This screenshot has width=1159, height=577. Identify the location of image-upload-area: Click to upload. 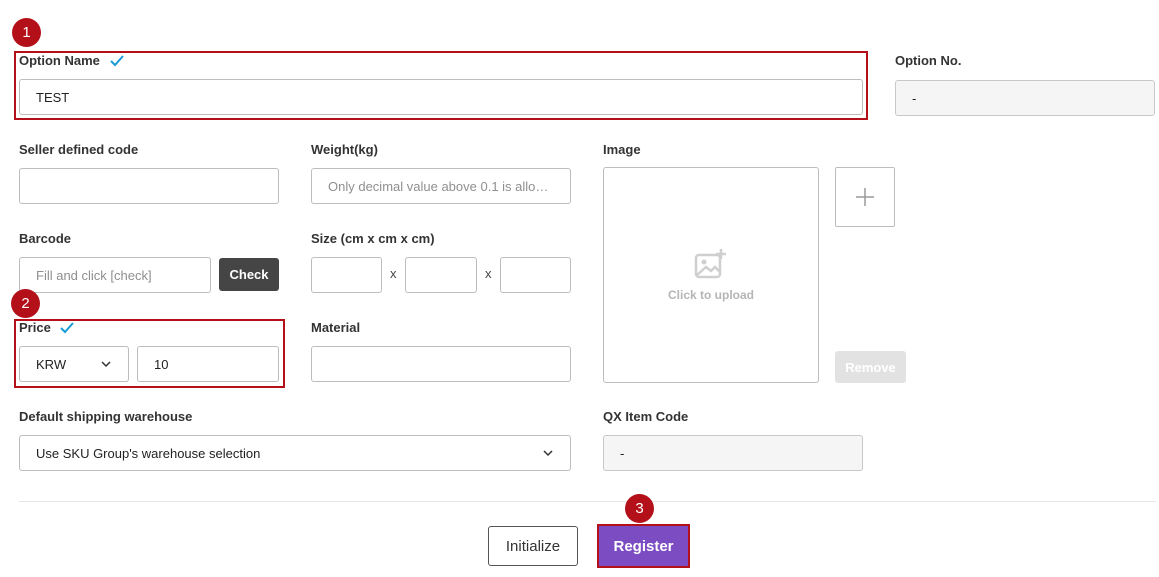
(711, 275).